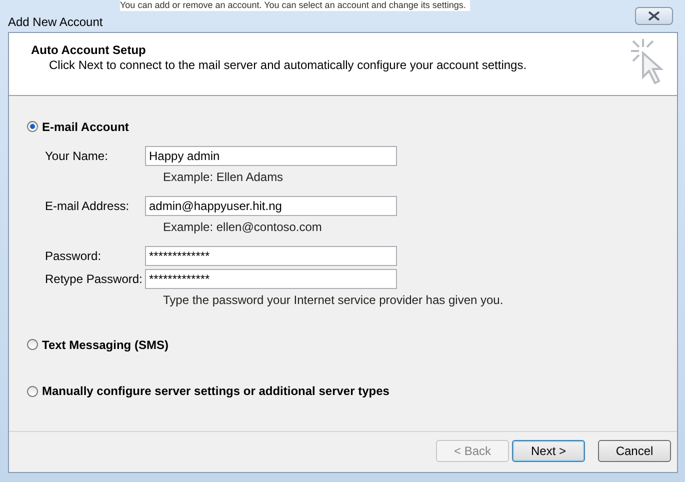 The height and width of the screenshot is (482, 685). I want to click on field-label: Your Name:, so click(77, 155).